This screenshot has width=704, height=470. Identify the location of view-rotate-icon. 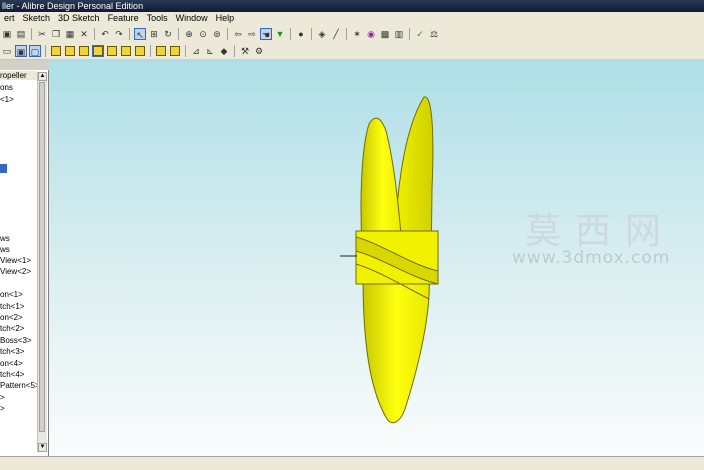
(175, 50).